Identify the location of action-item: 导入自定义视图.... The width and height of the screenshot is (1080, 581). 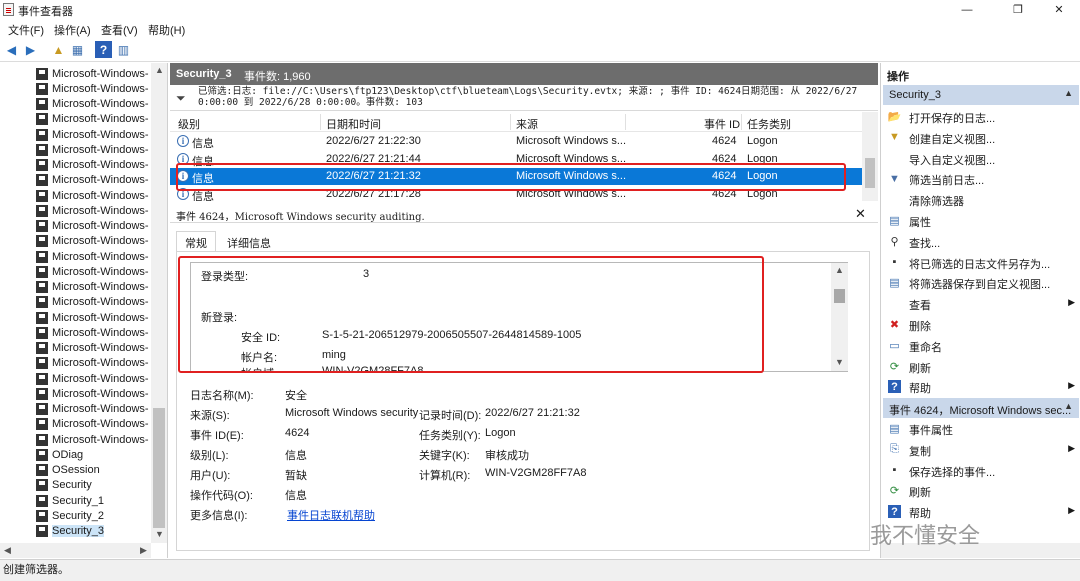
(982, 158).